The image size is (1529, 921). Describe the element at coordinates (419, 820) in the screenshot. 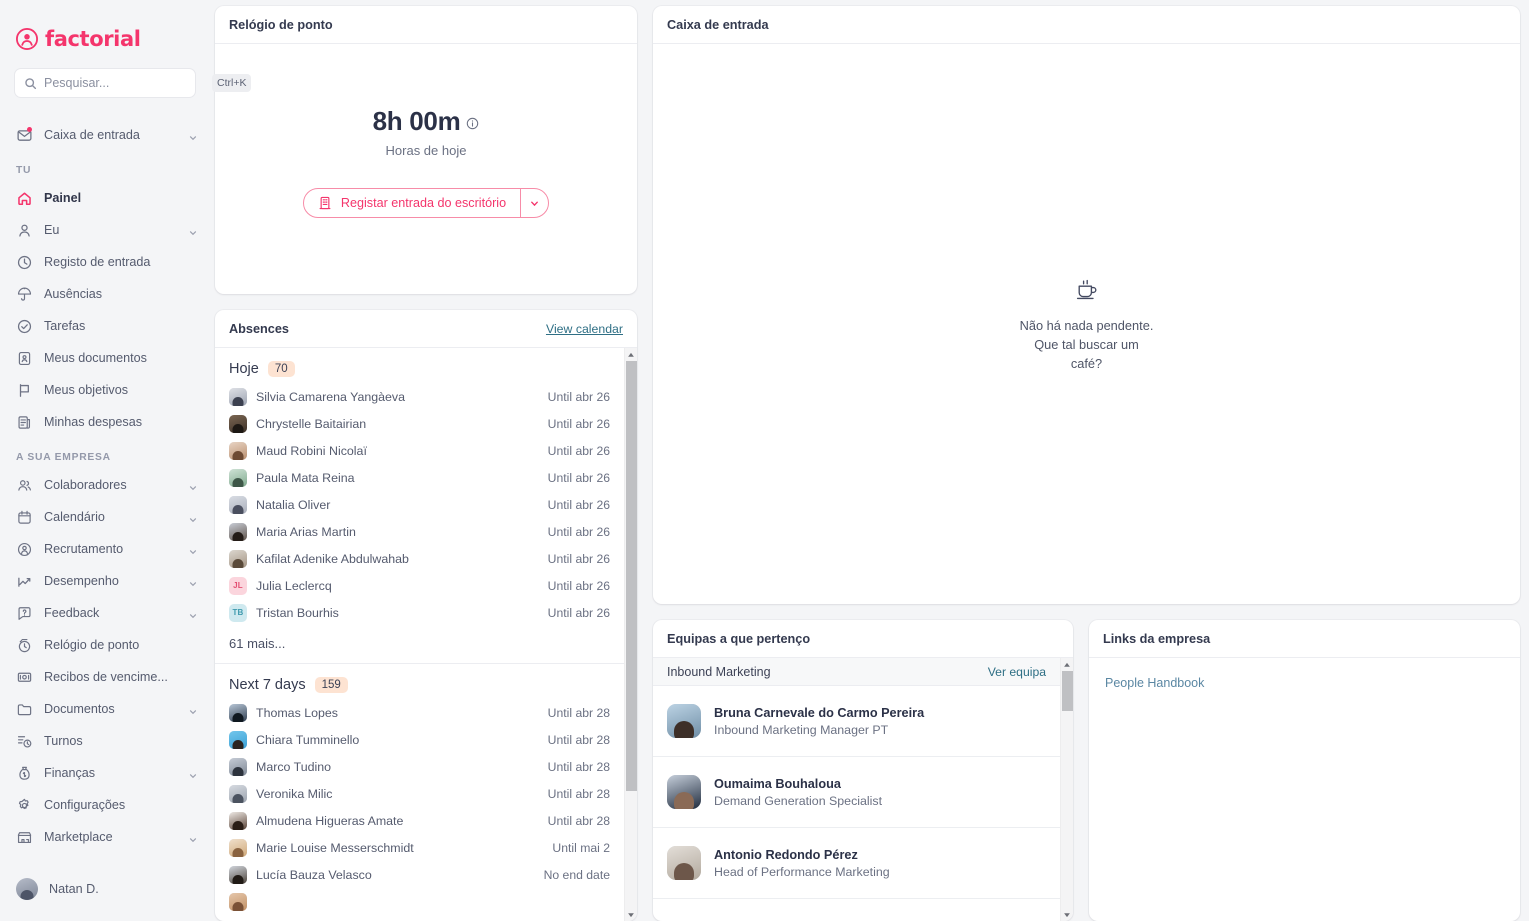

I see `table-row: Almudena Higueras Amate Until abr 28` at that location.